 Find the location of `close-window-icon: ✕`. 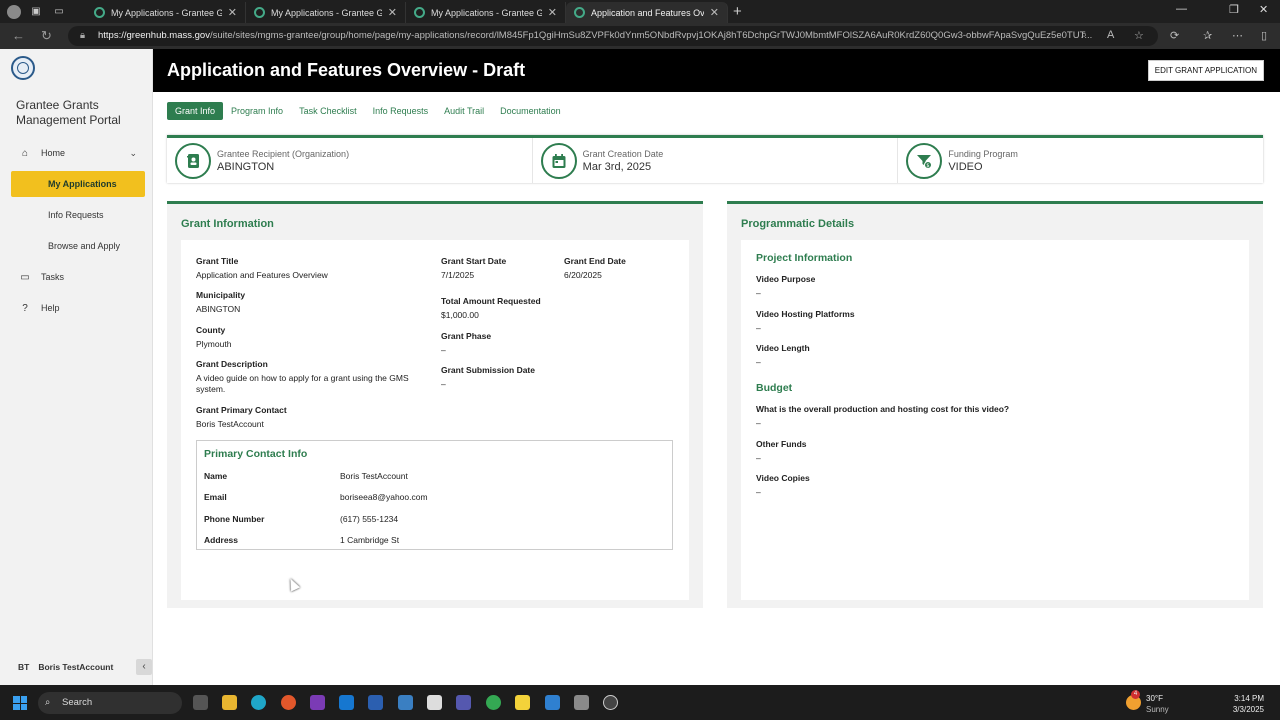

close-window-icon: ✕ is located at coordinates (1263, 9).